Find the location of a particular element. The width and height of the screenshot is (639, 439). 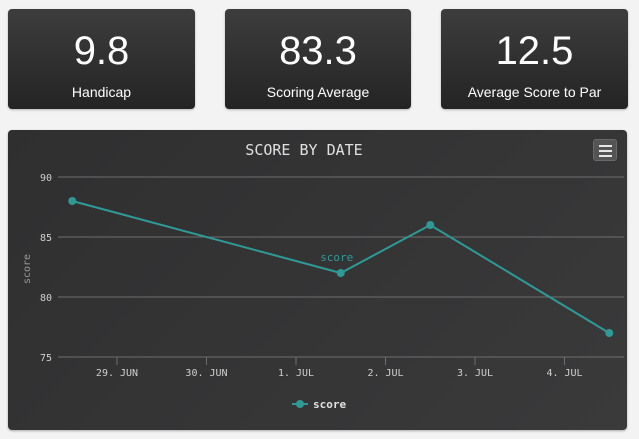

scoring-average-label: Scoring Average is located at coordinates (318, 92).